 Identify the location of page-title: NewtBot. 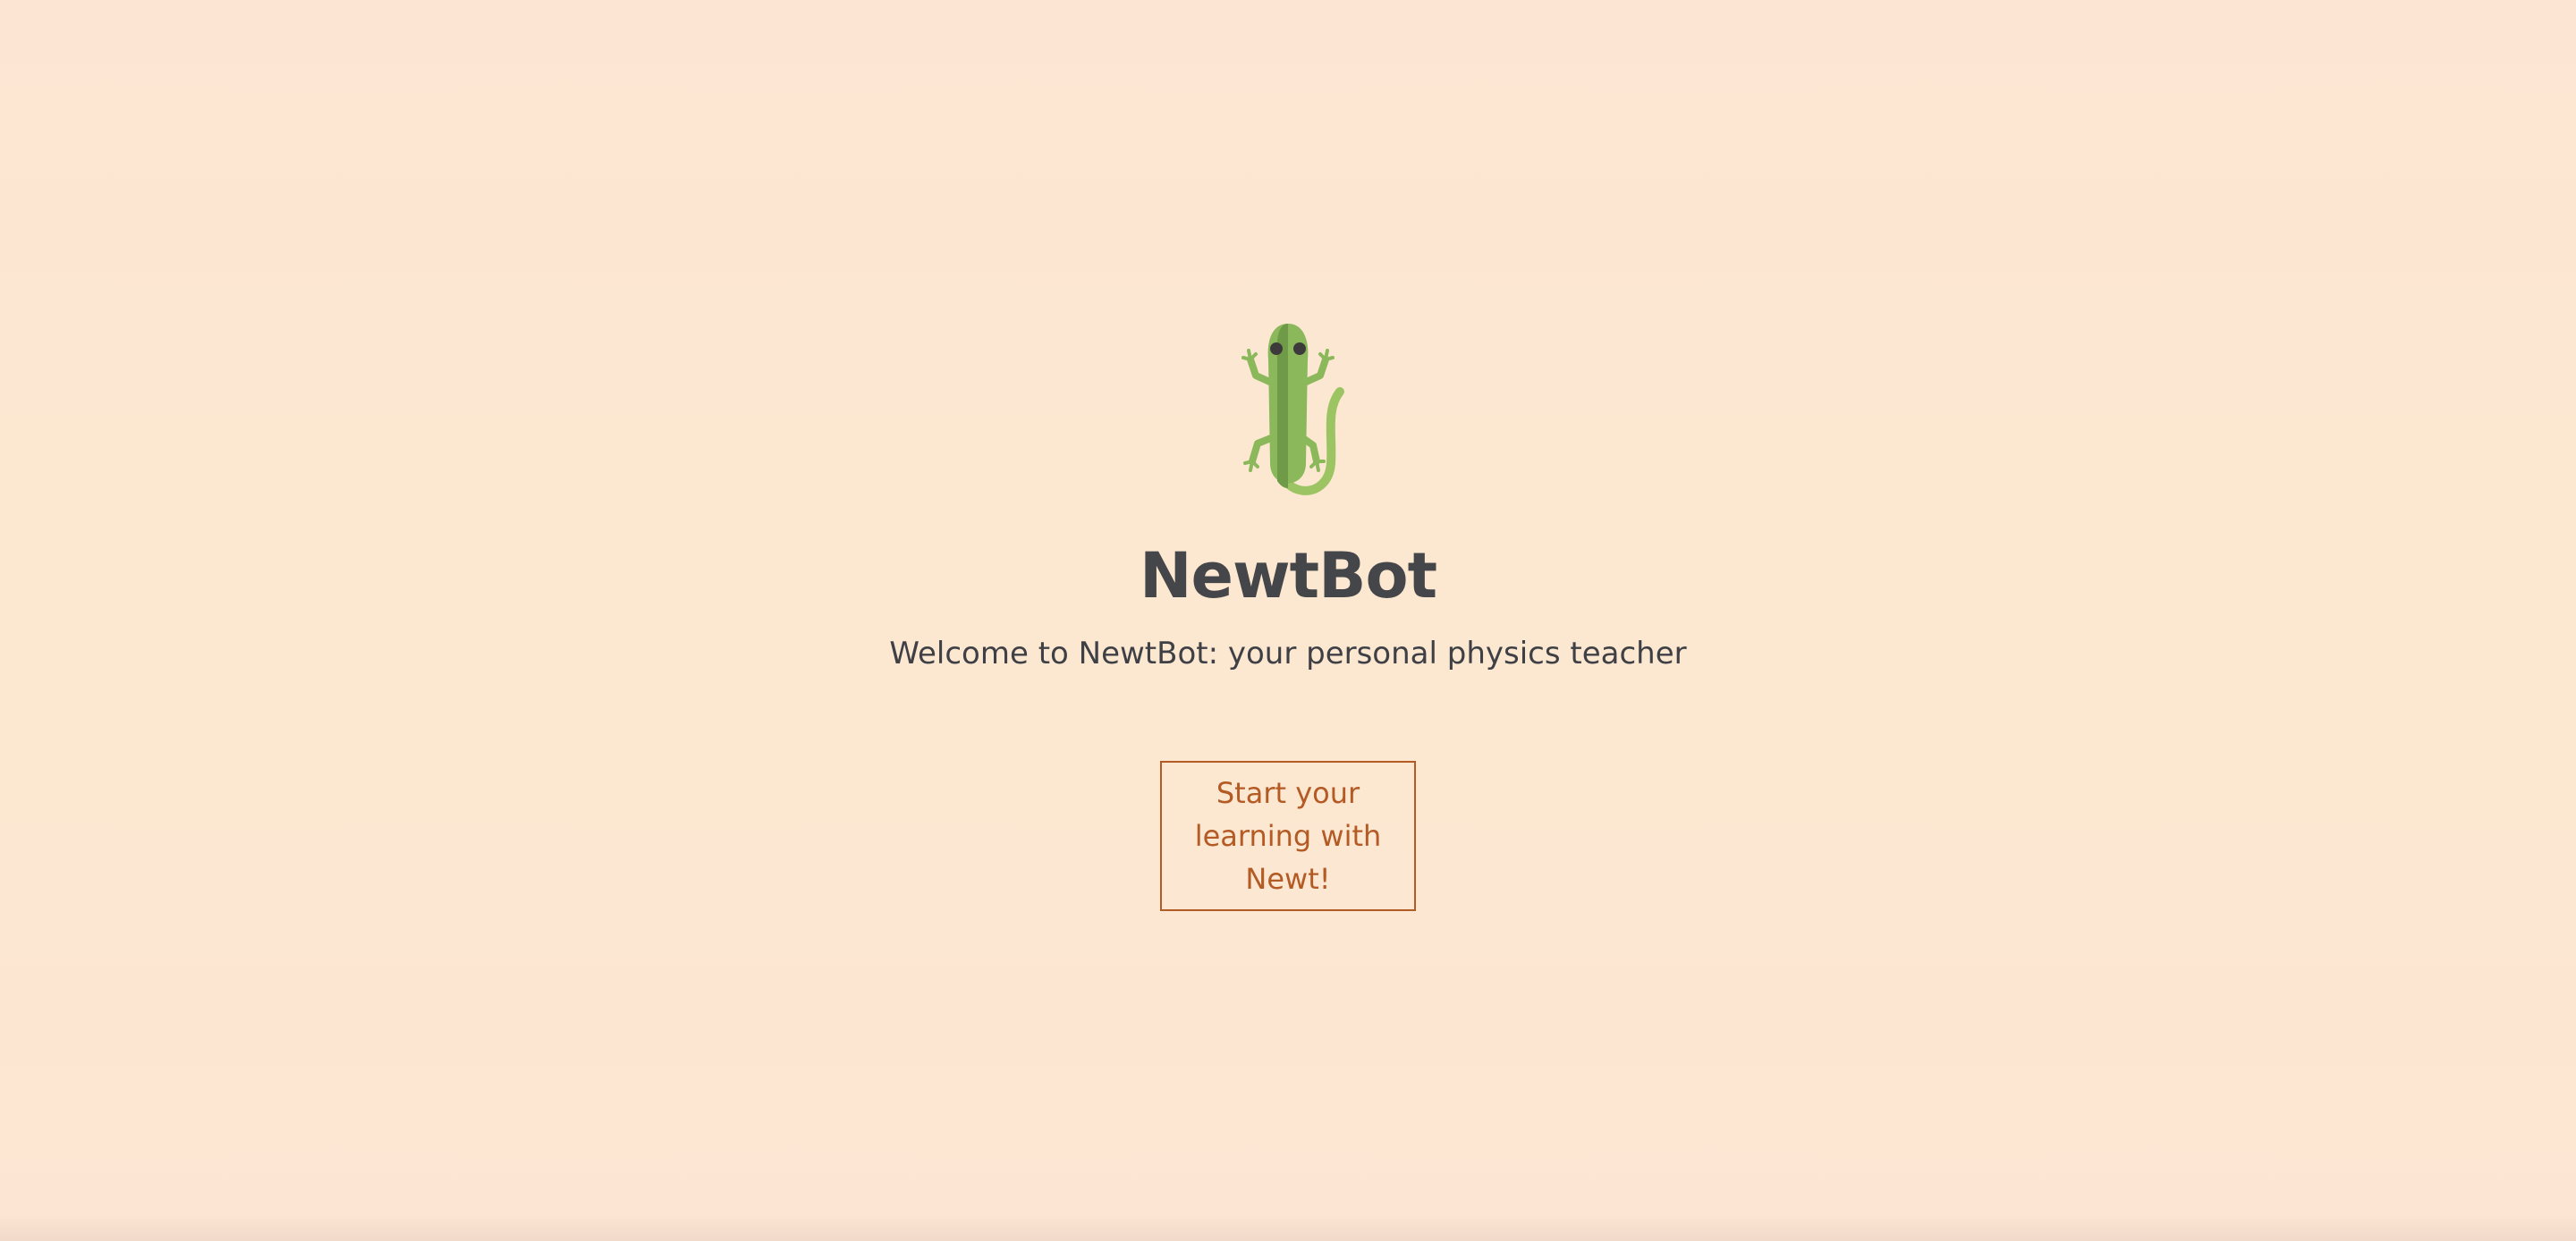
(1288, 575).